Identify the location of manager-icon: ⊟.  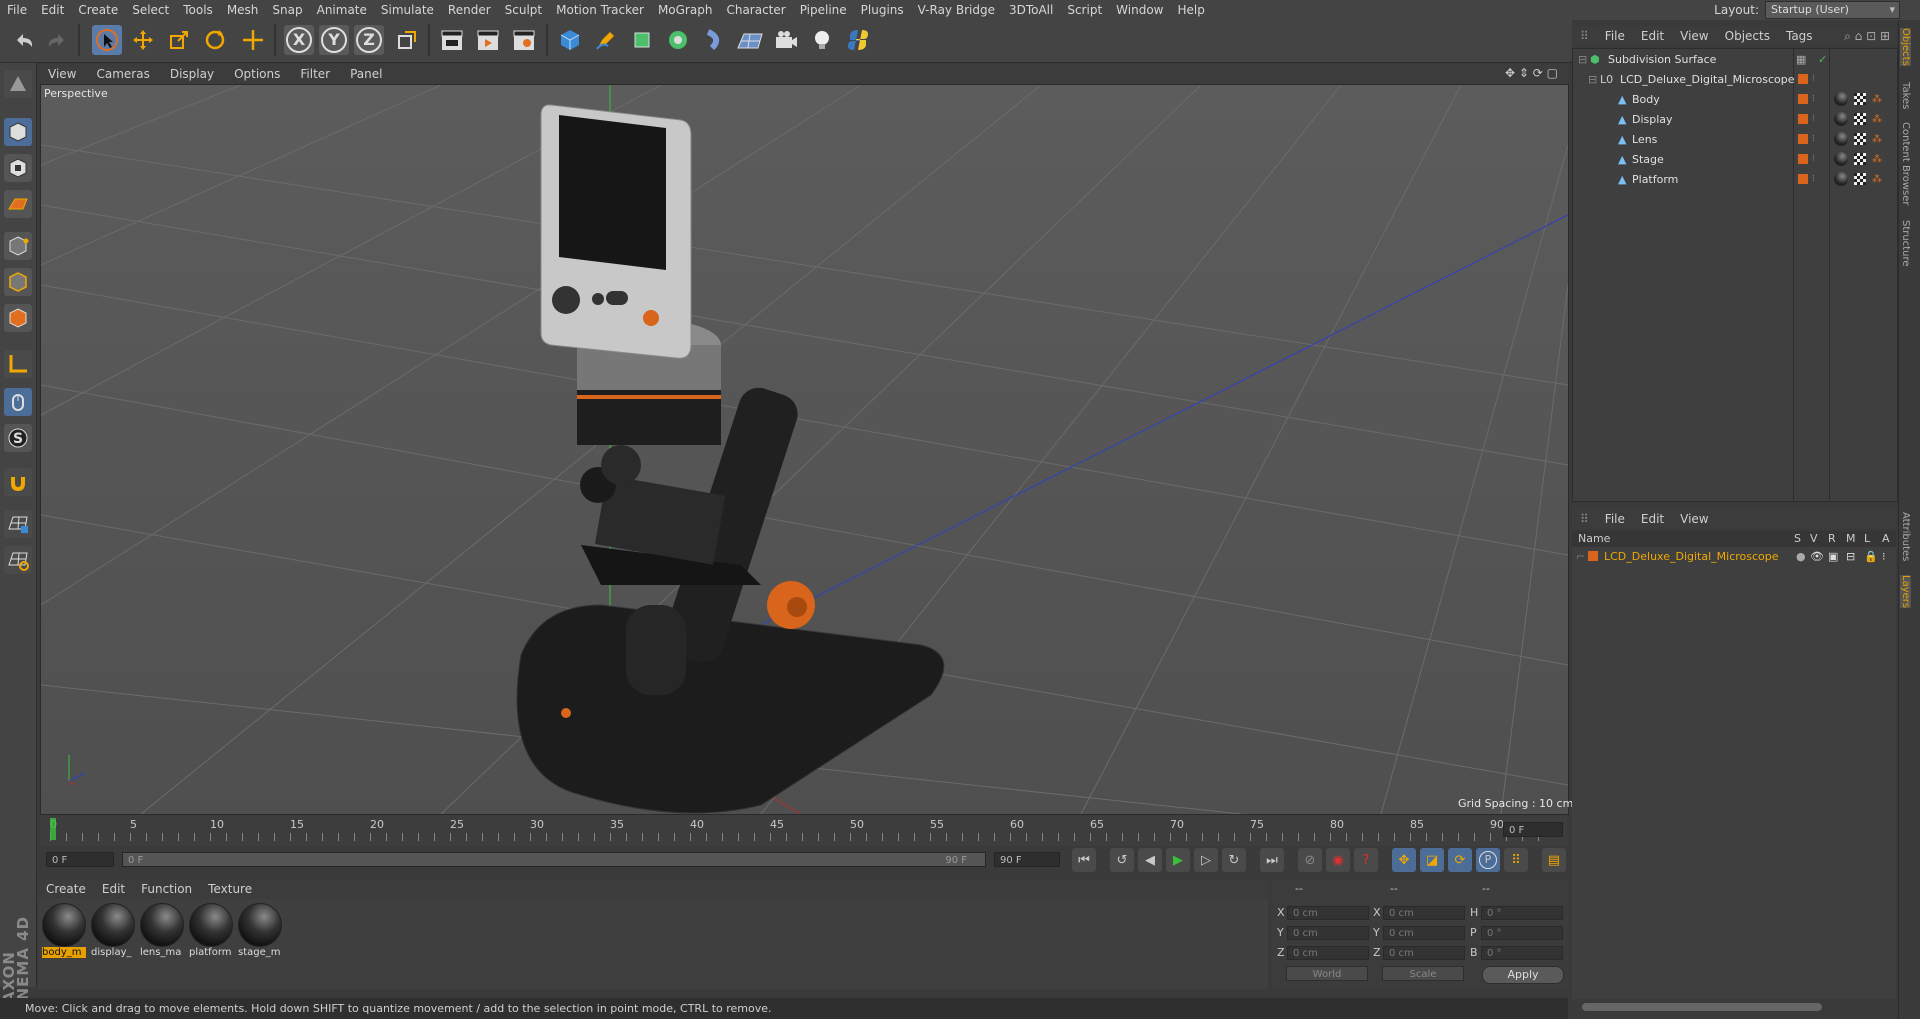
(1850, 556).